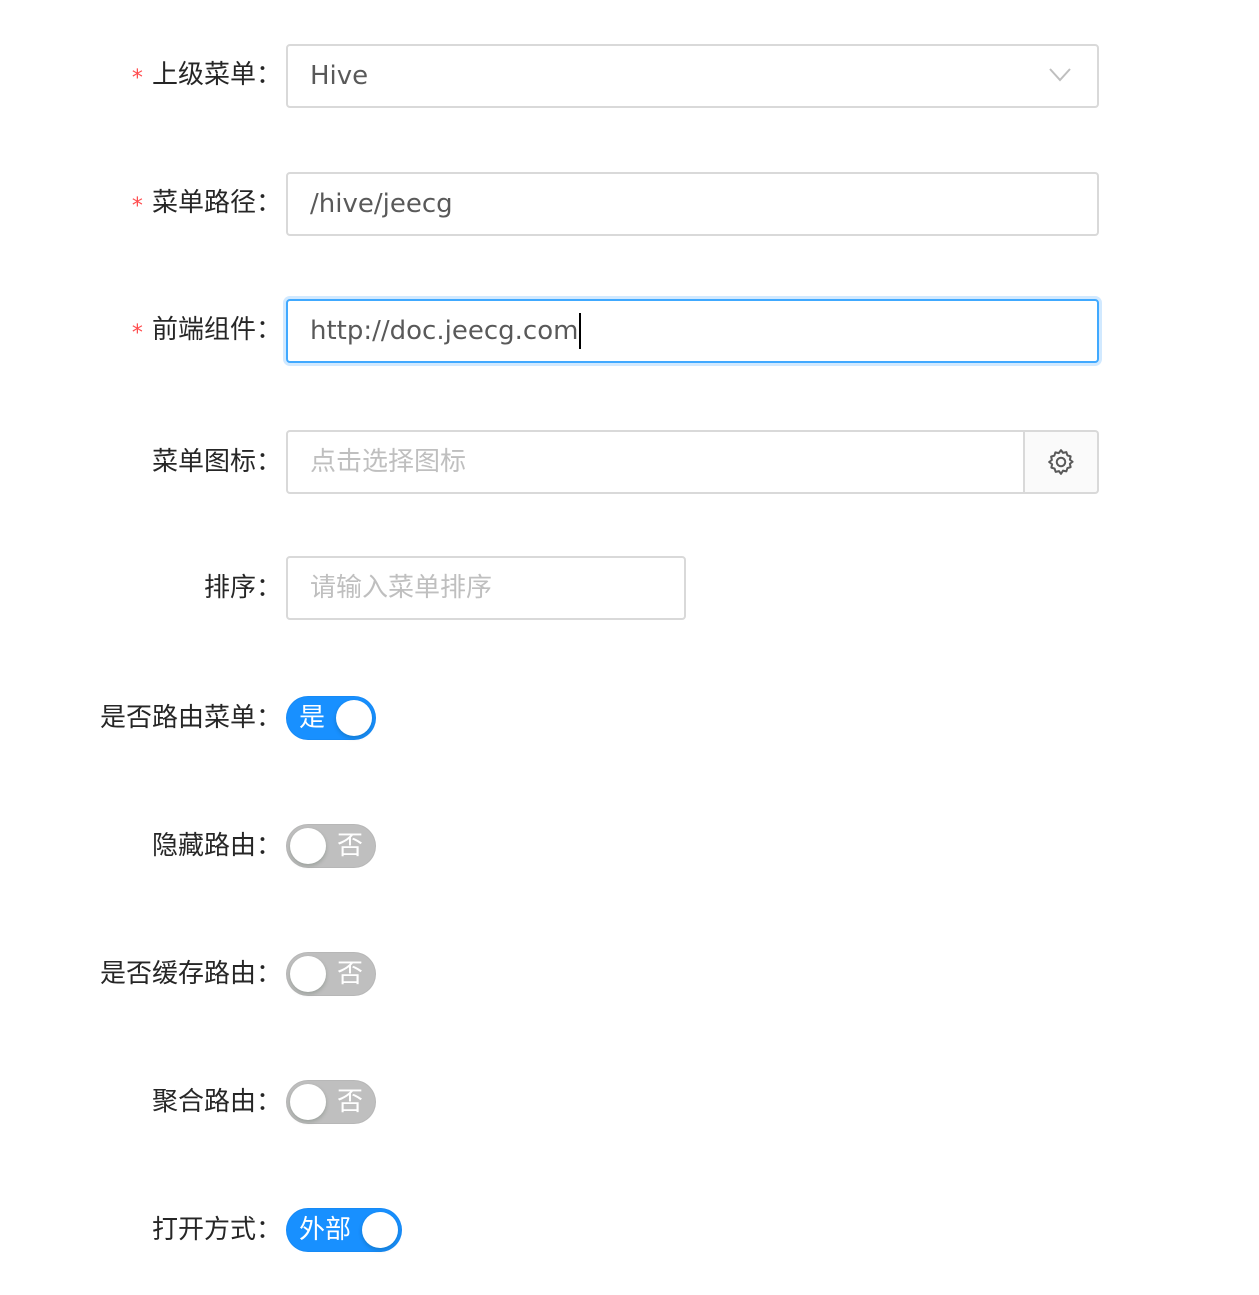 This screenshot has height=1295, width=1259. What do you see at coordinates (177, 974) in the screenshot?
I see `cache-route-label: 是否缓存路由` at bounding box center [177, 974].